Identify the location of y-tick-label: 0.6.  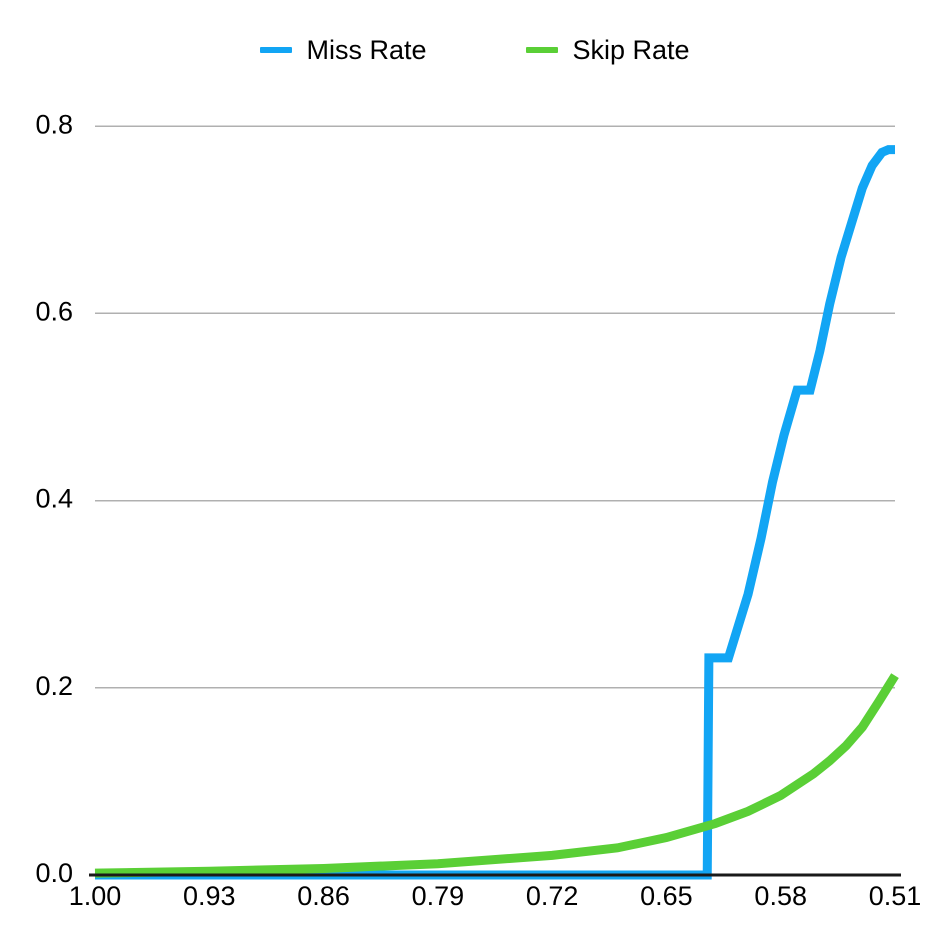
(54, 312).